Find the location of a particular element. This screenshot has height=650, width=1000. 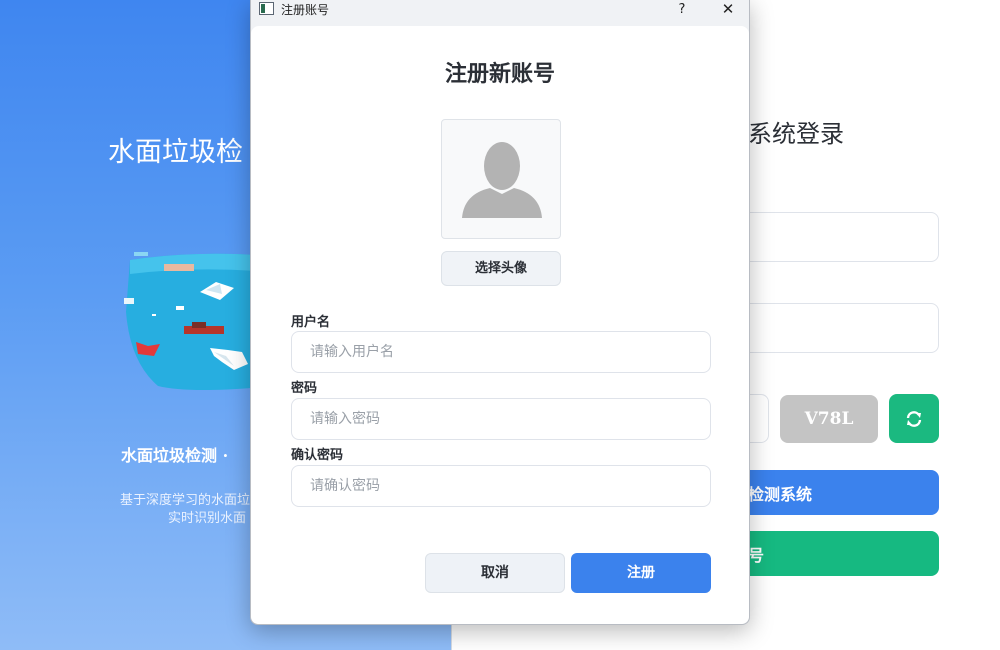

default-user-avatar-icon is located at coordinates (502, 180).